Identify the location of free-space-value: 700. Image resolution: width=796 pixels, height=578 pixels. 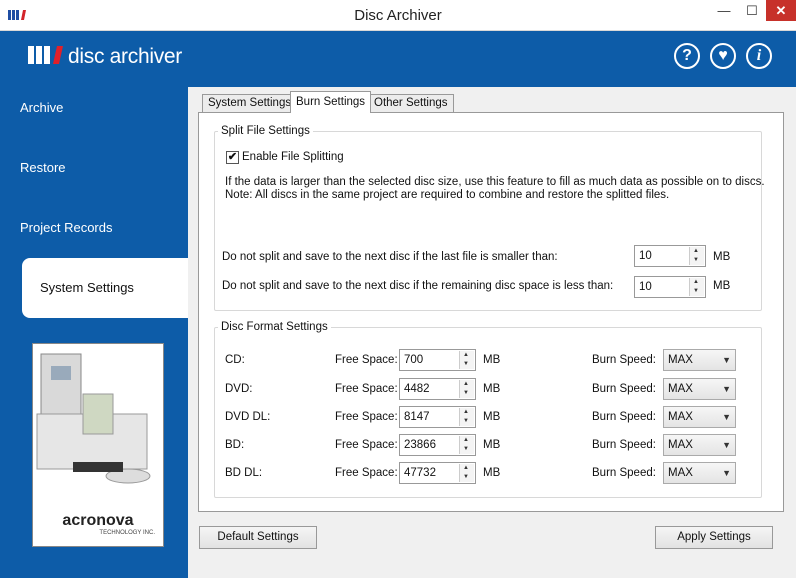
(414, 360).